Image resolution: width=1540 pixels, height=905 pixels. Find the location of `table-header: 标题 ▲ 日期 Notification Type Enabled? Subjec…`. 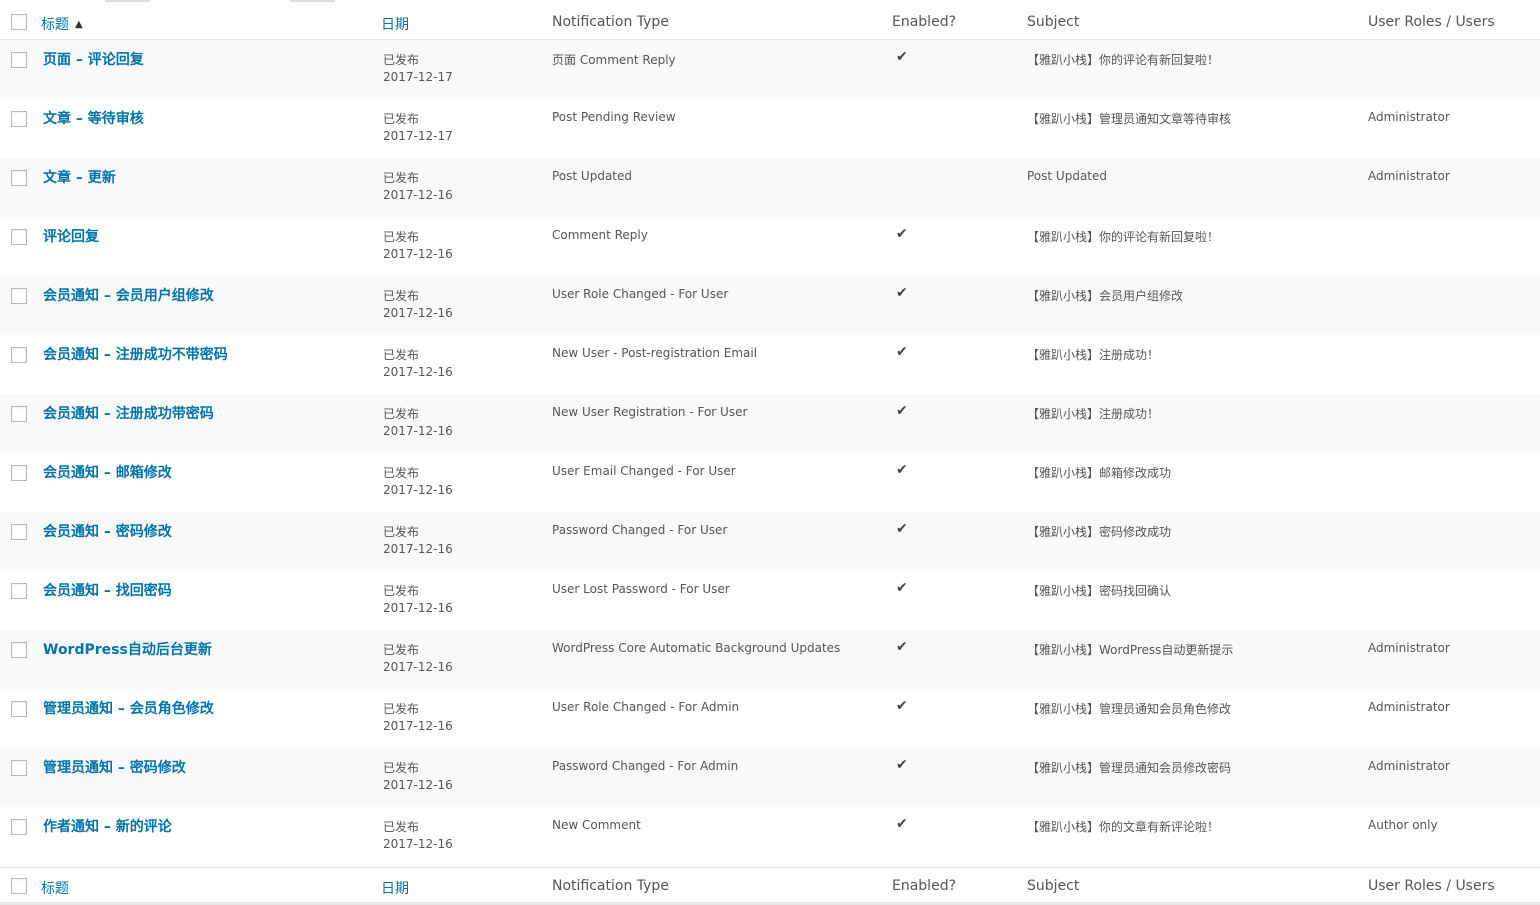

table-header: 标题 ▲ 日期 Notification Type Enabled? Subjec… is located at coordinates (770, 22).